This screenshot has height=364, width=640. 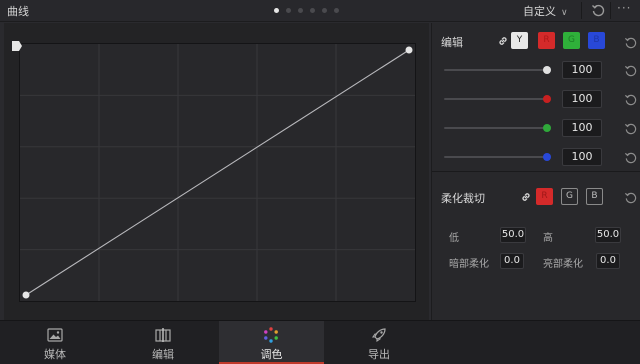 What do you see at coordinates (463, 198) in the screenshot?
I see `soft-clip-section-label: 柔化裁切` at bounding box center [463, 198].